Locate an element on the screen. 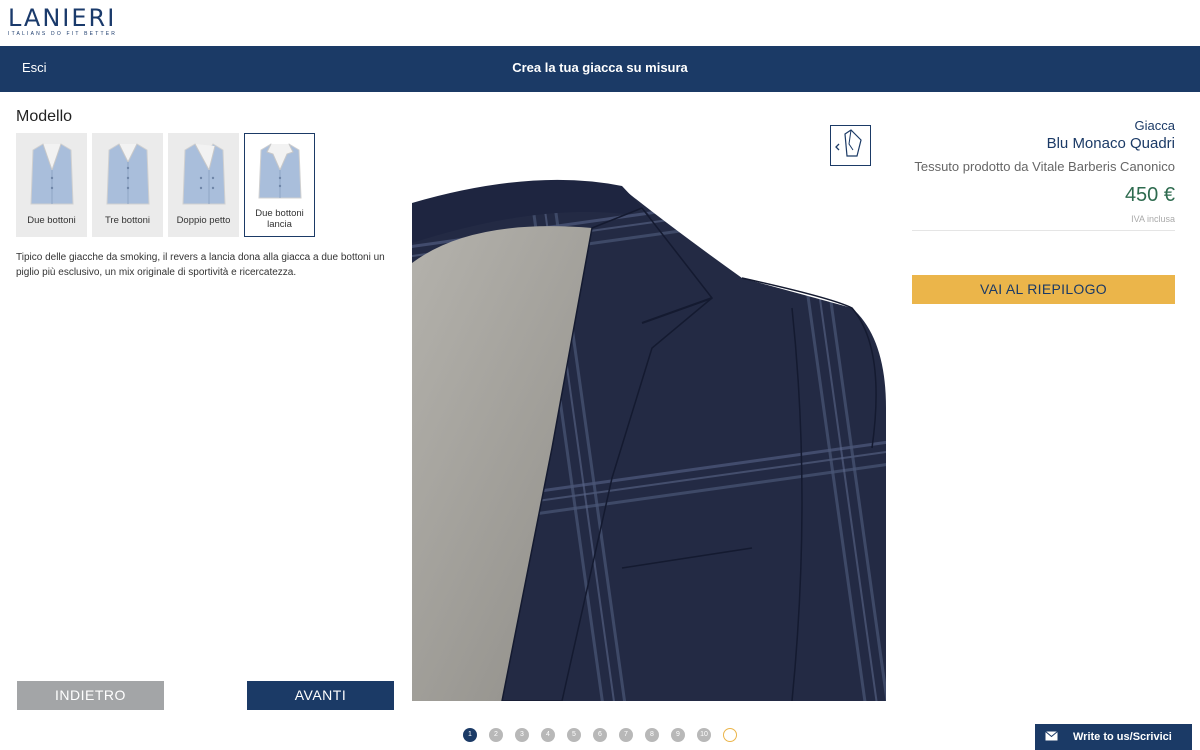 The image size is (1200, 750). model-option-label: Due bottoni is located at coordinates (51, 220).